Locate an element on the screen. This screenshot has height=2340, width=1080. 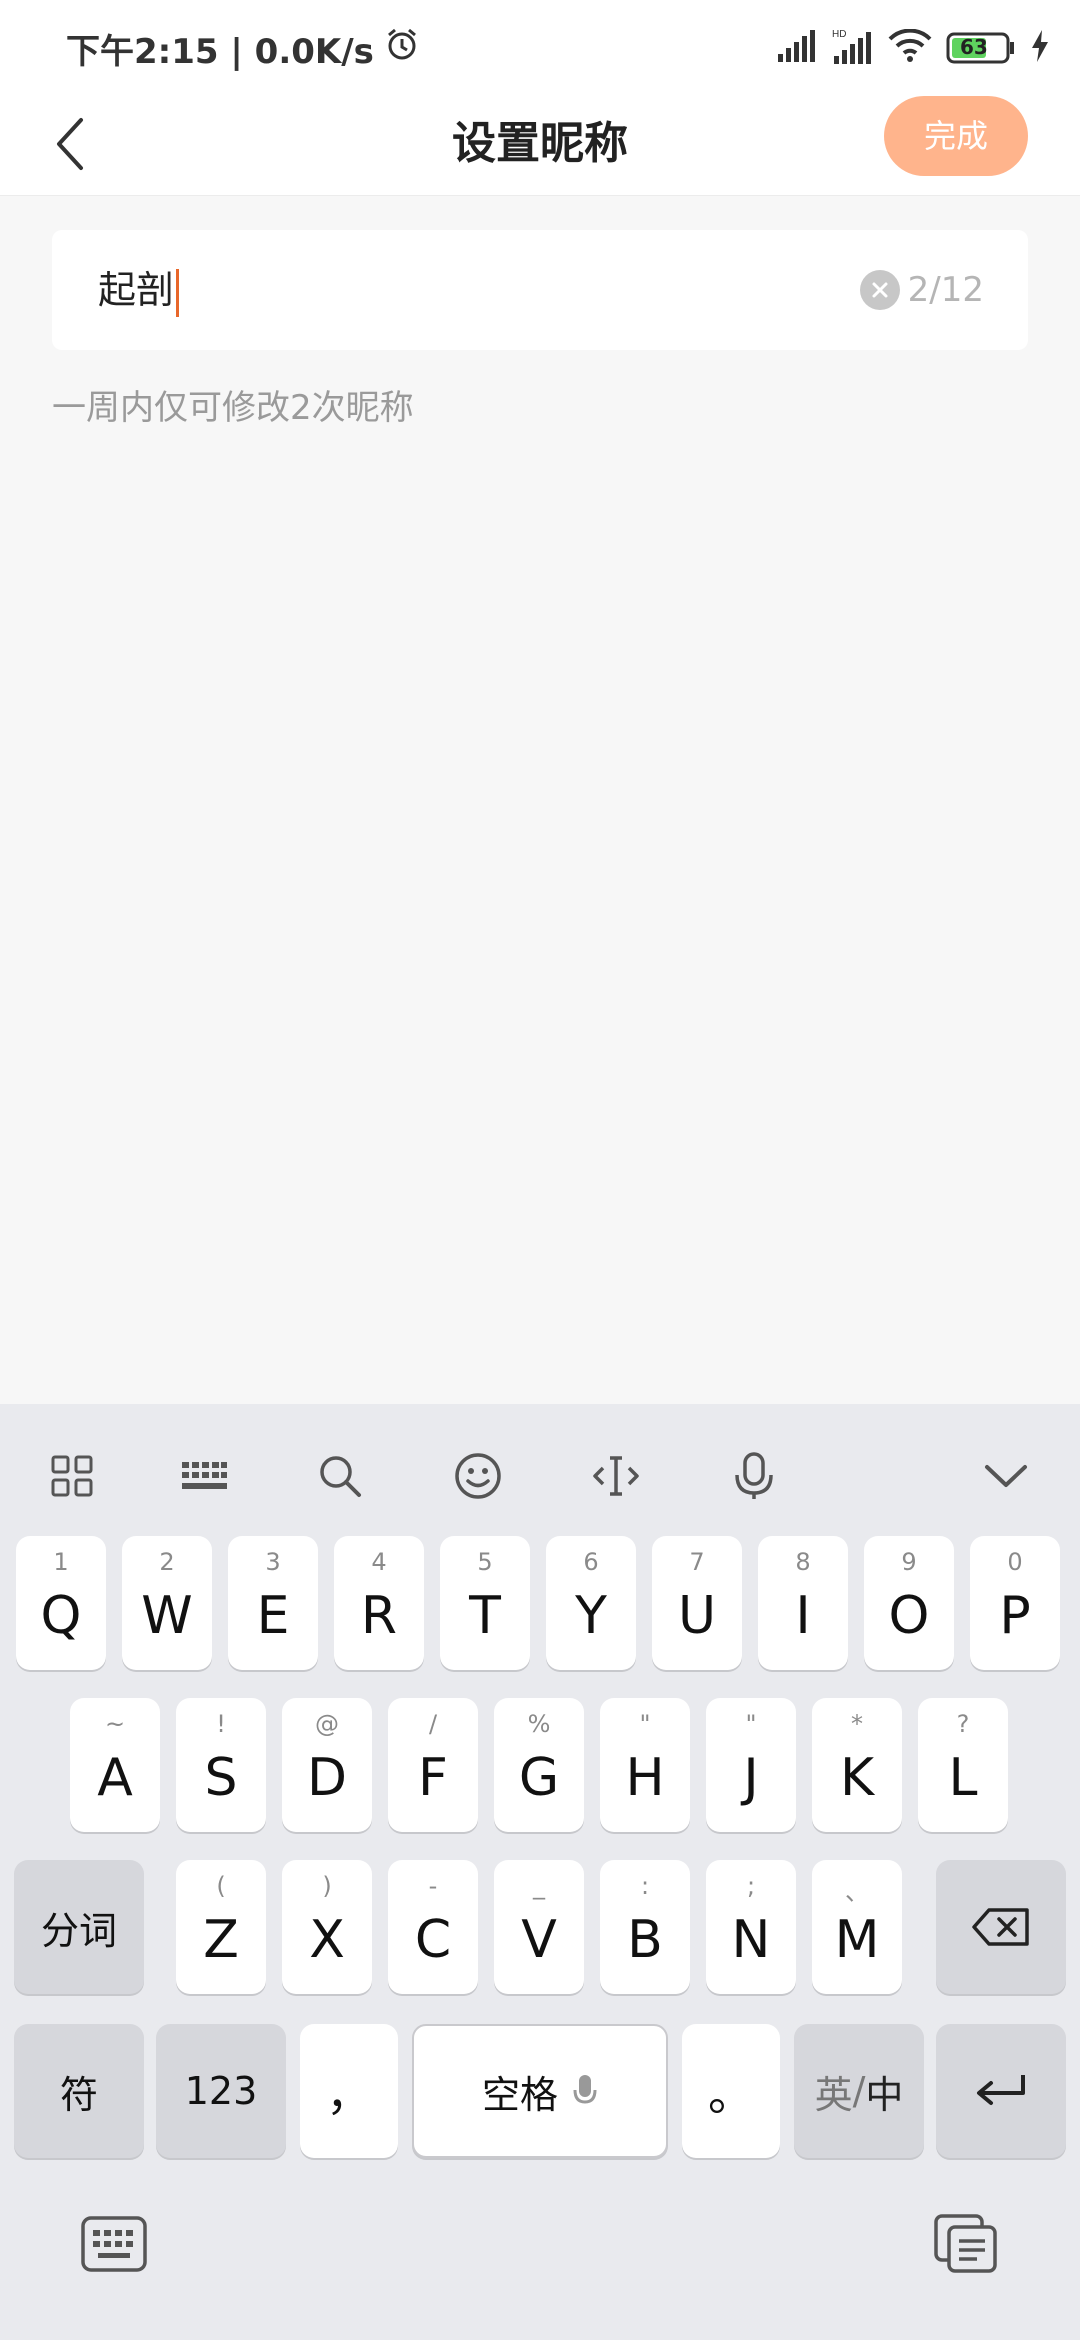
back-button is located at coordinates (70, 144).